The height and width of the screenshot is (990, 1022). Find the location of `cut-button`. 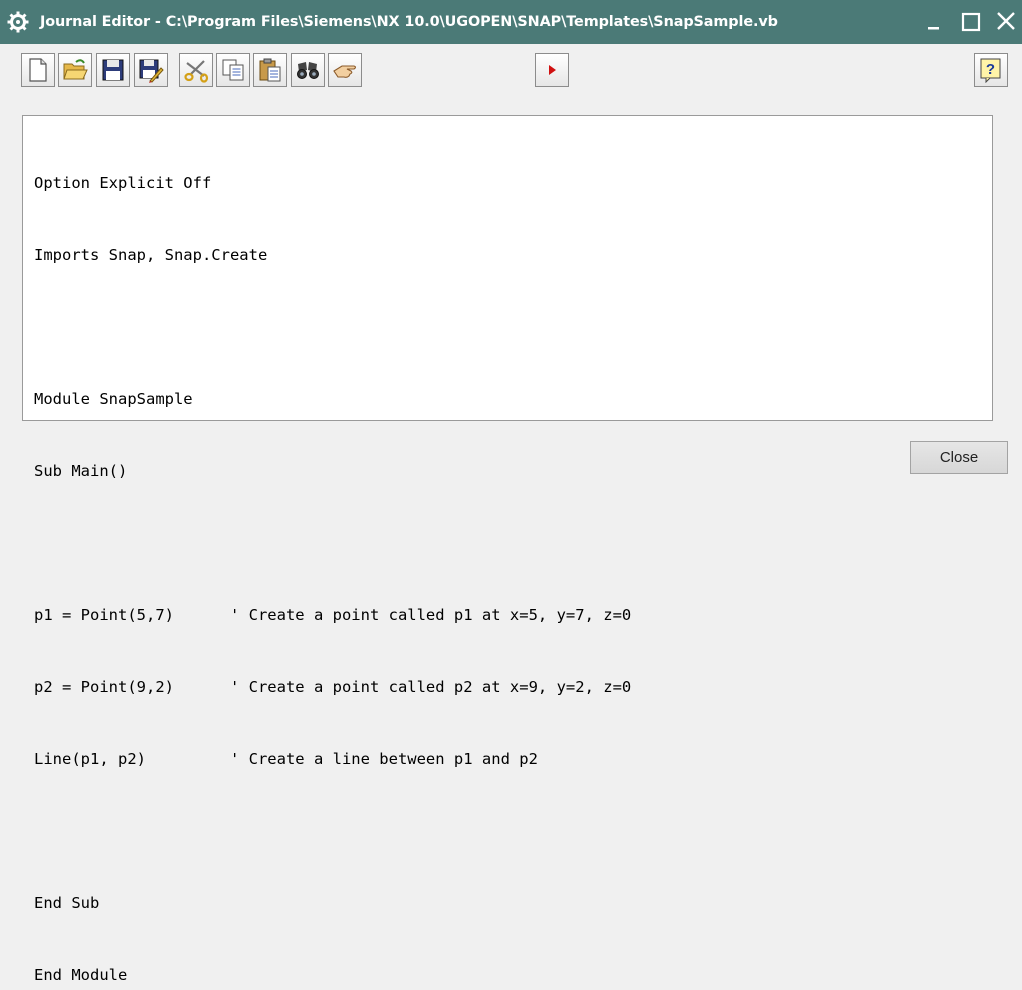

cut-button is located at coordinates (196, 70).